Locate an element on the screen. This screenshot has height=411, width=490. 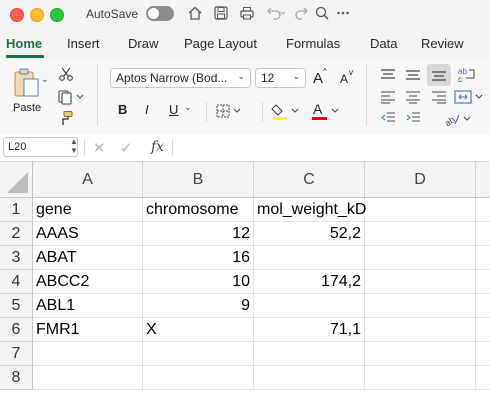
italic-button: I is located at coordinates (147, 109).